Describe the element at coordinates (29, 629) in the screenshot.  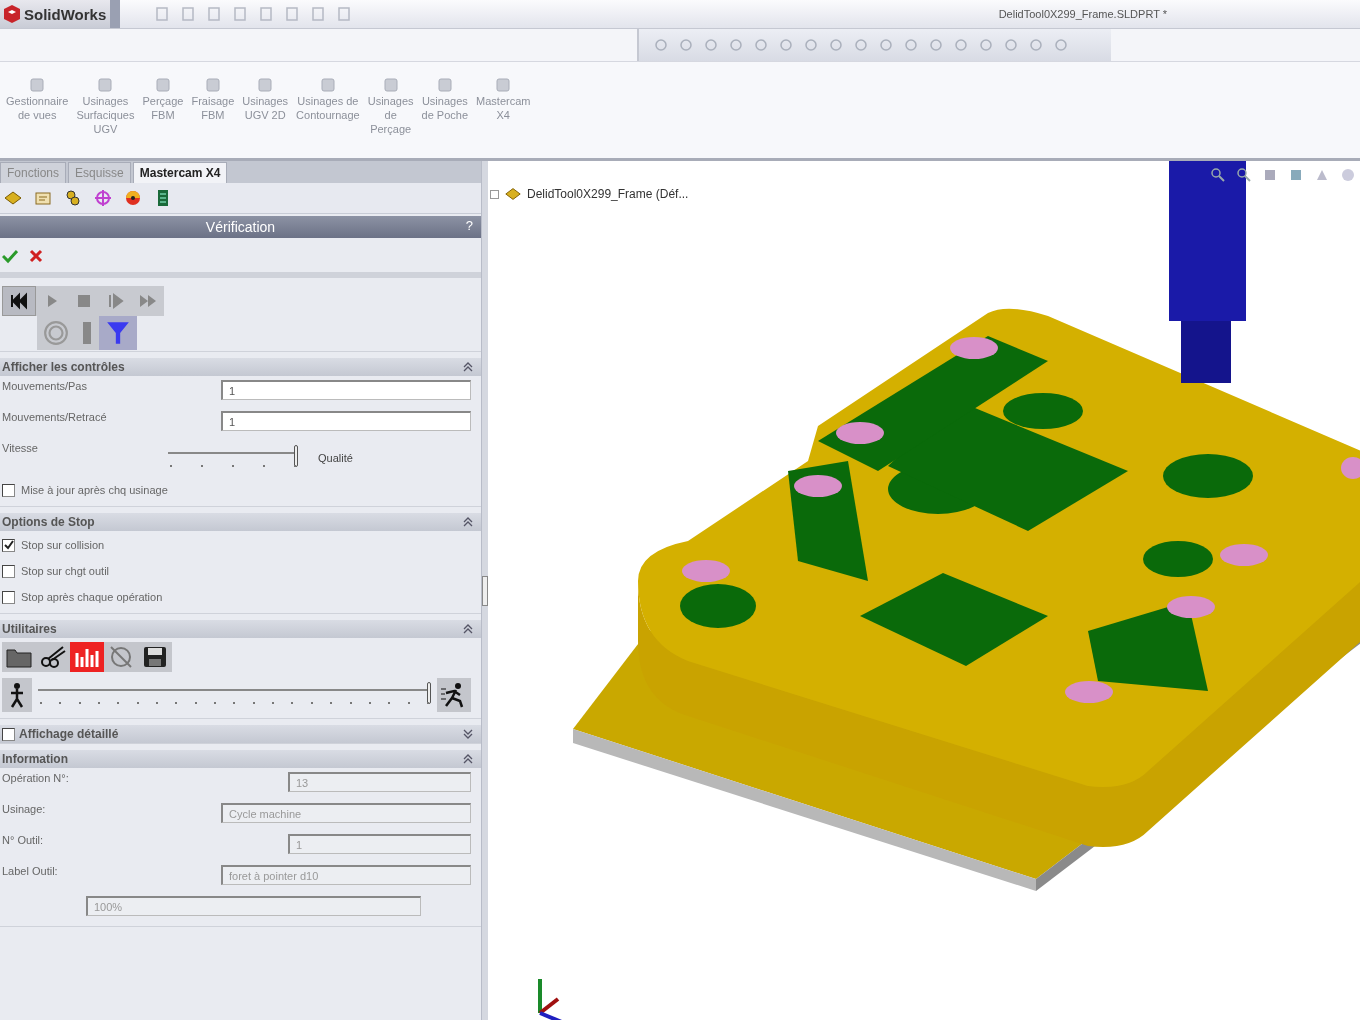
I see `section-title: Utilitaires` at that location.